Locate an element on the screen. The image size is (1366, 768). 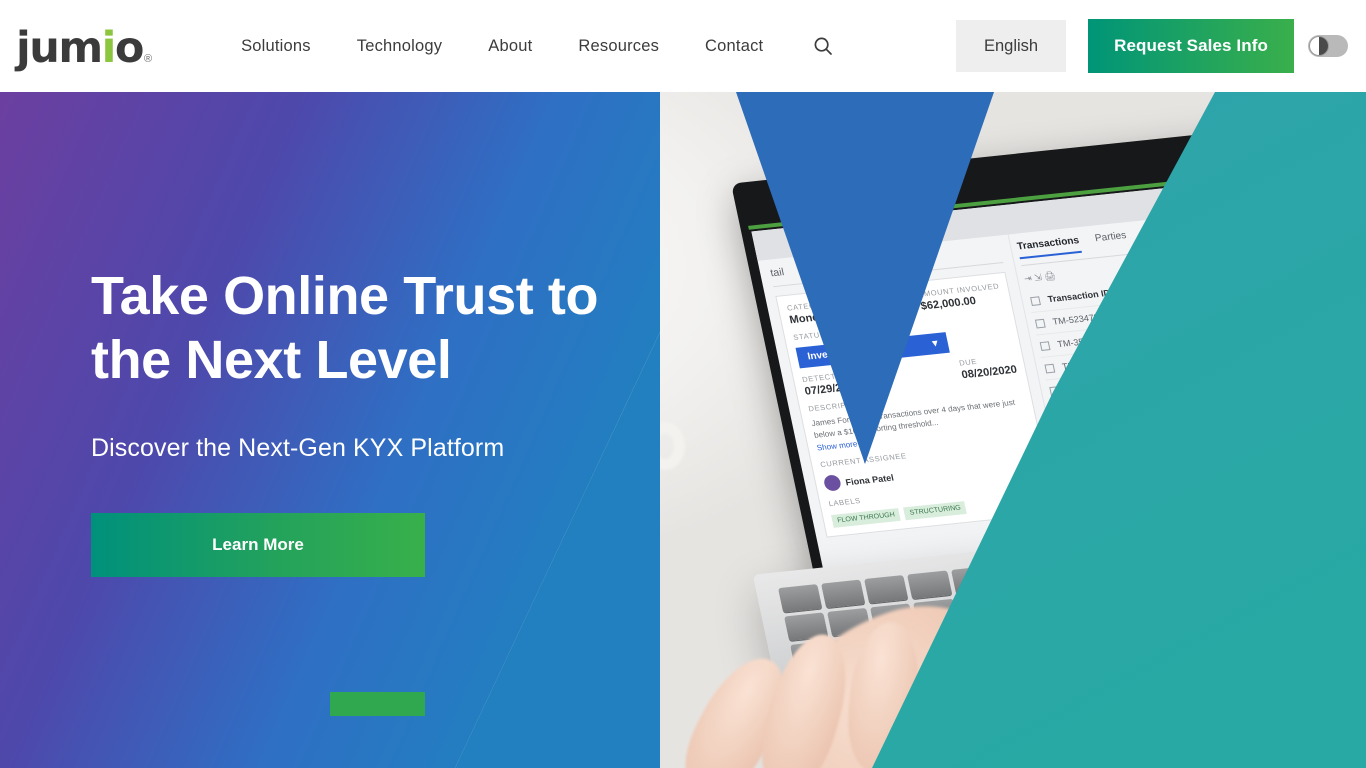
search-button is located at coordinates (823, 46).